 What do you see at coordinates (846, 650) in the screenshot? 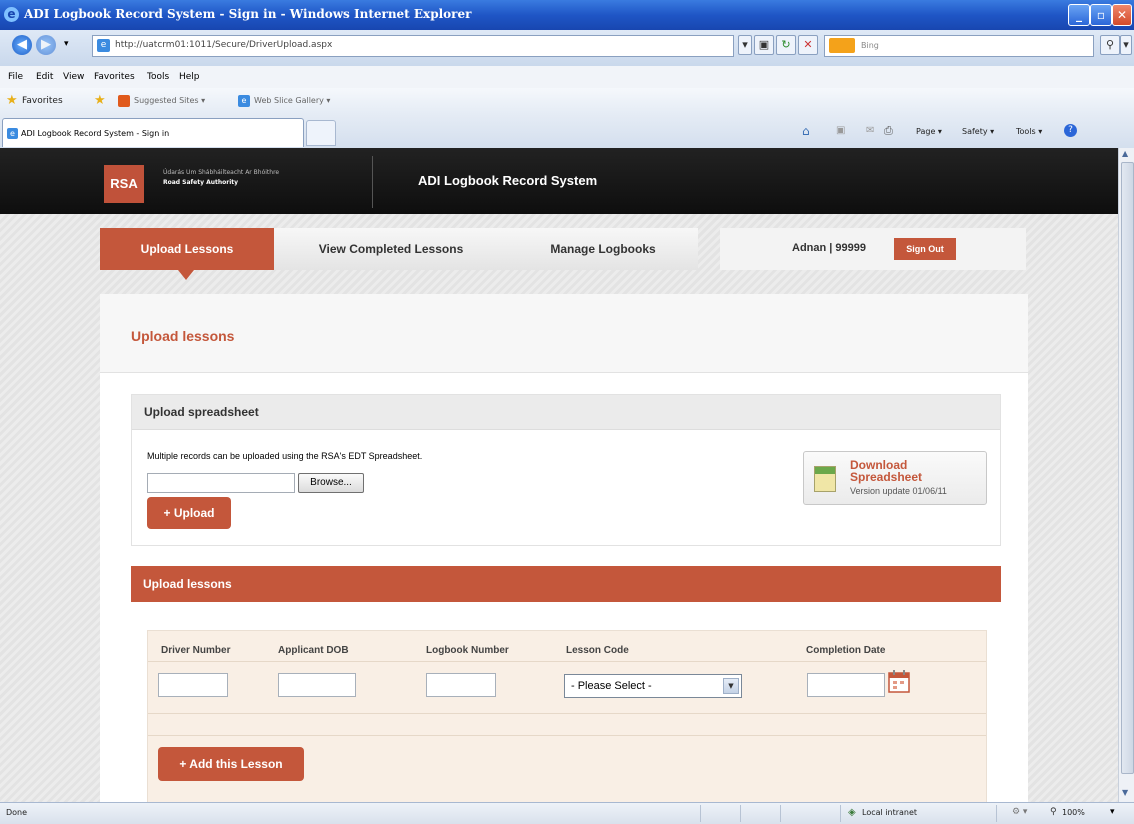
I see `col-completion-date: Completion Date` at bounding box center [846, 650].